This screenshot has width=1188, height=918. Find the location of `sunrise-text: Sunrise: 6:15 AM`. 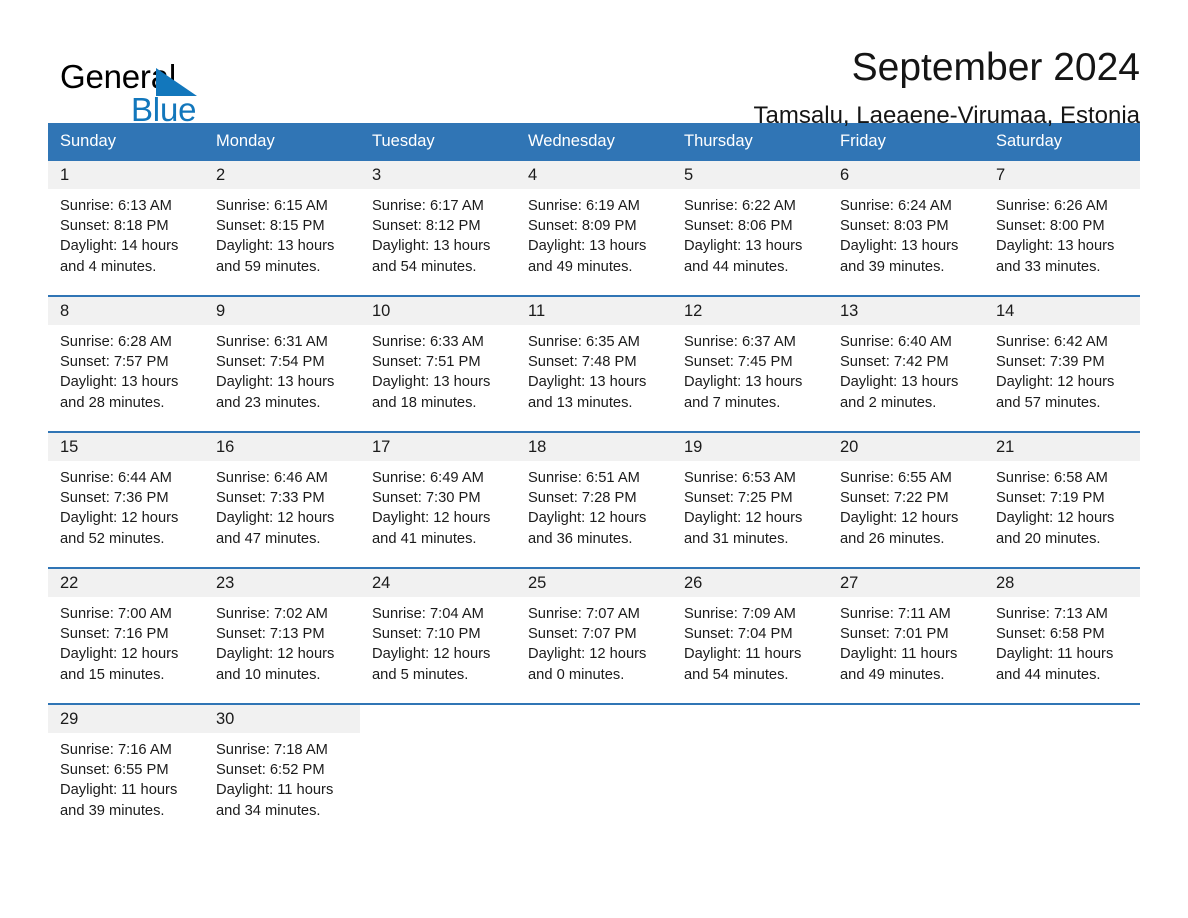

sunrise-text: Sunrise: 6:15 AM is located at coordinates (272, 205).